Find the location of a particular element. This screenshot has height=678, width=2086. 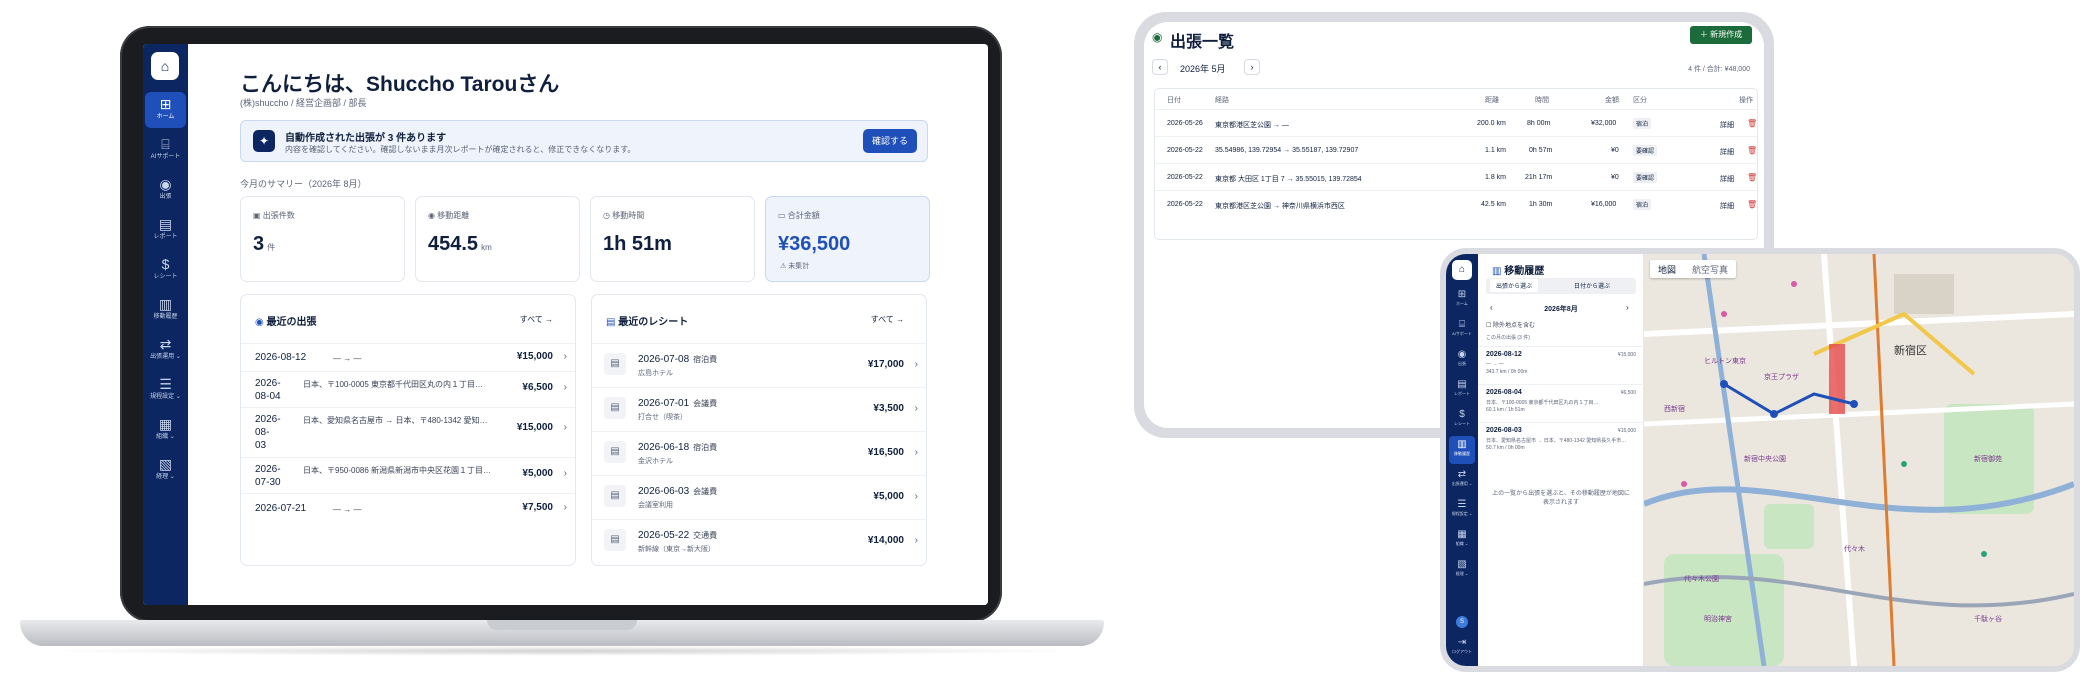

clock-icon: ◷ is located at coordinates (608, 215).